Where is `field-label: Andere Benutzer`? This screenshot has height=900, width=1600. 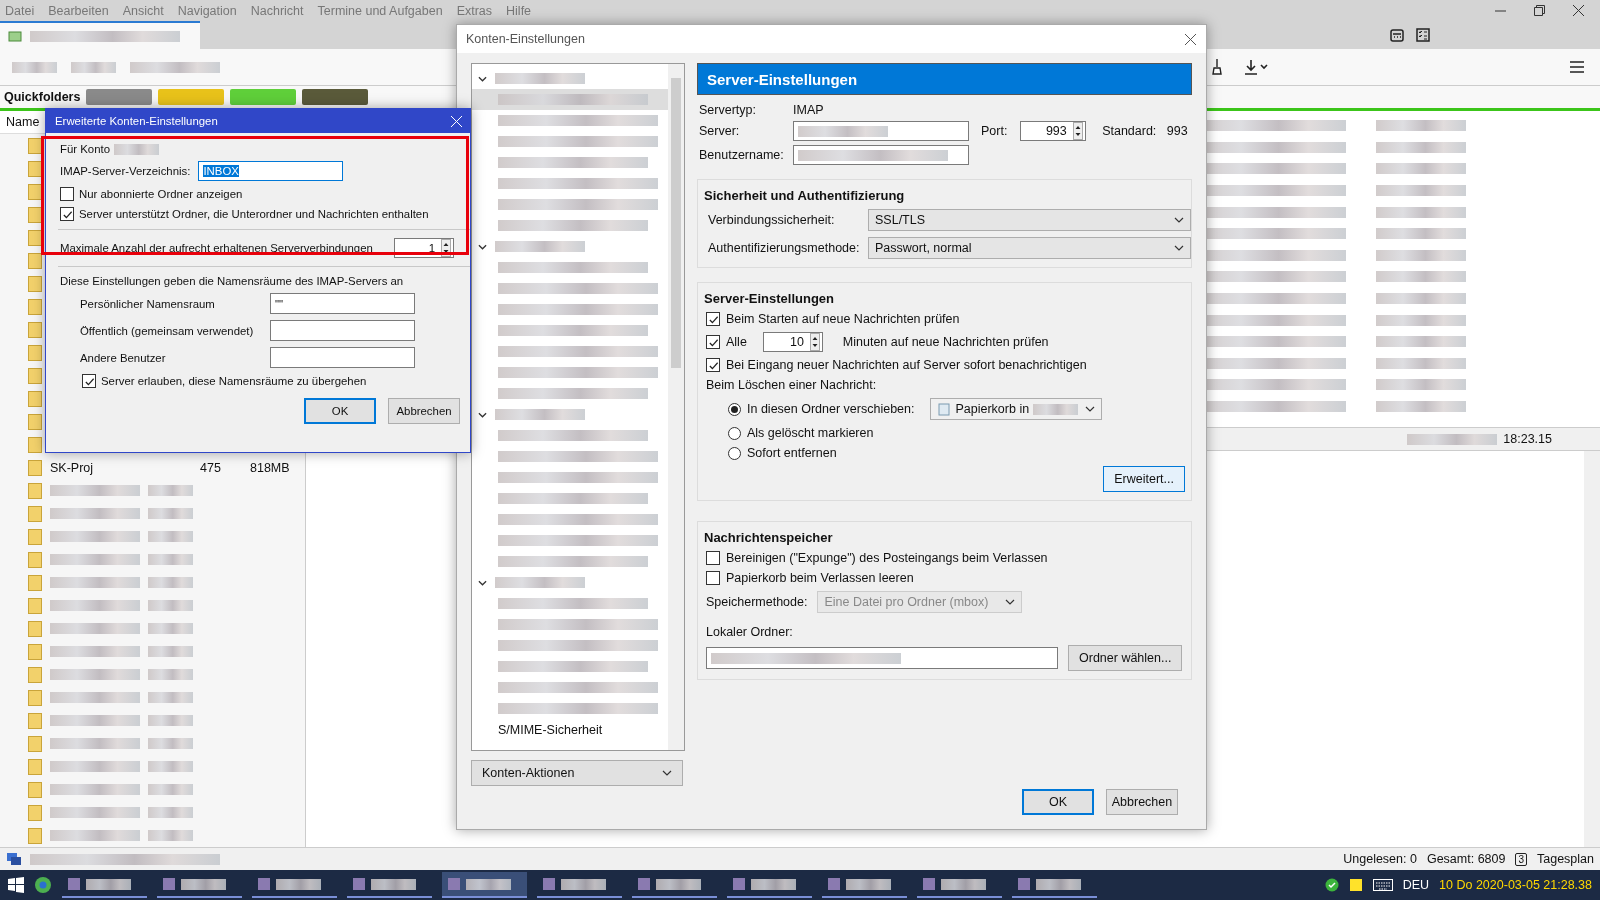 field-label: Andere Benutzer is located at coordinates (123, 357).